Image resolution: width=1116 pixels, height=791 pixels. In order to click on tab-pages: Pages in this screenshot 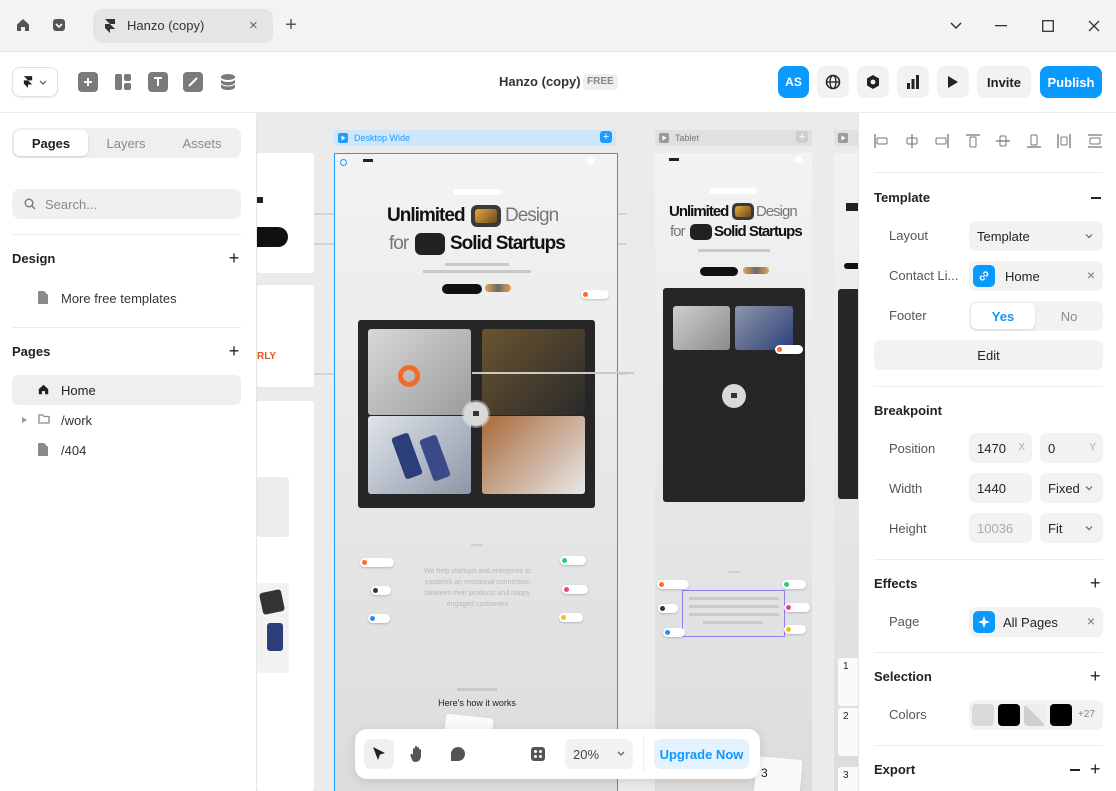, I will do `click(51, 143)`.